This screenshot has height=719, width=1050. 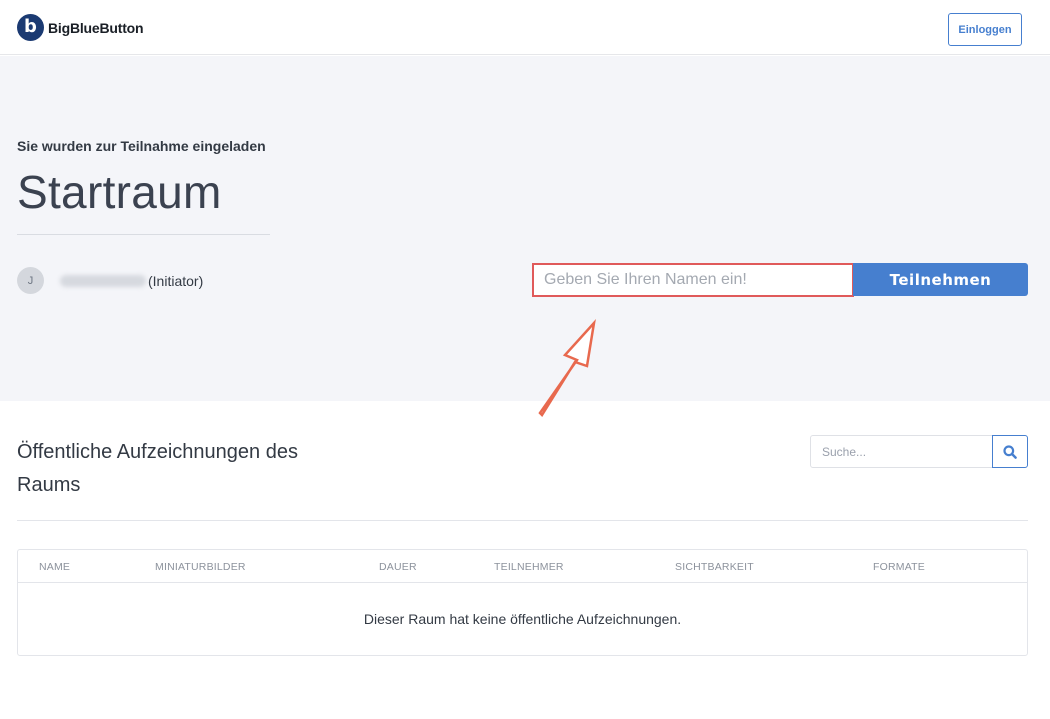 What do you see at coordinates (103, 280) in the screenshot?
I see `owner-name-blurred` at bounding box center [103, 280].